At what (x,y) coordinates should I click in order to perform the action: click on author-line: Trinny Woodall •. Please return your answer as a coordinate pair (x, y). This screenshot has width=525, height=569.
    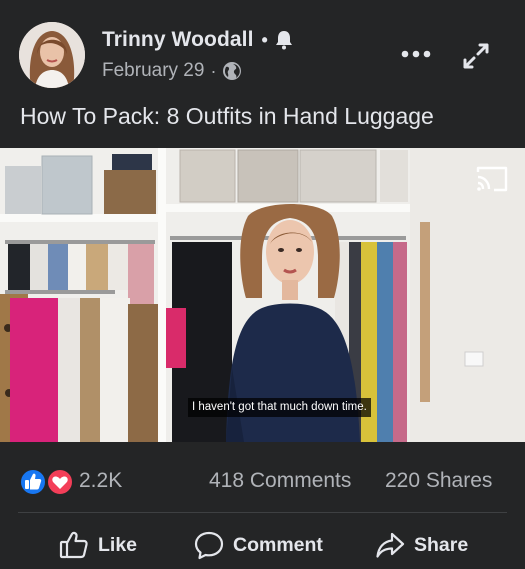
    Looking at the image, I should click on (197, 40).